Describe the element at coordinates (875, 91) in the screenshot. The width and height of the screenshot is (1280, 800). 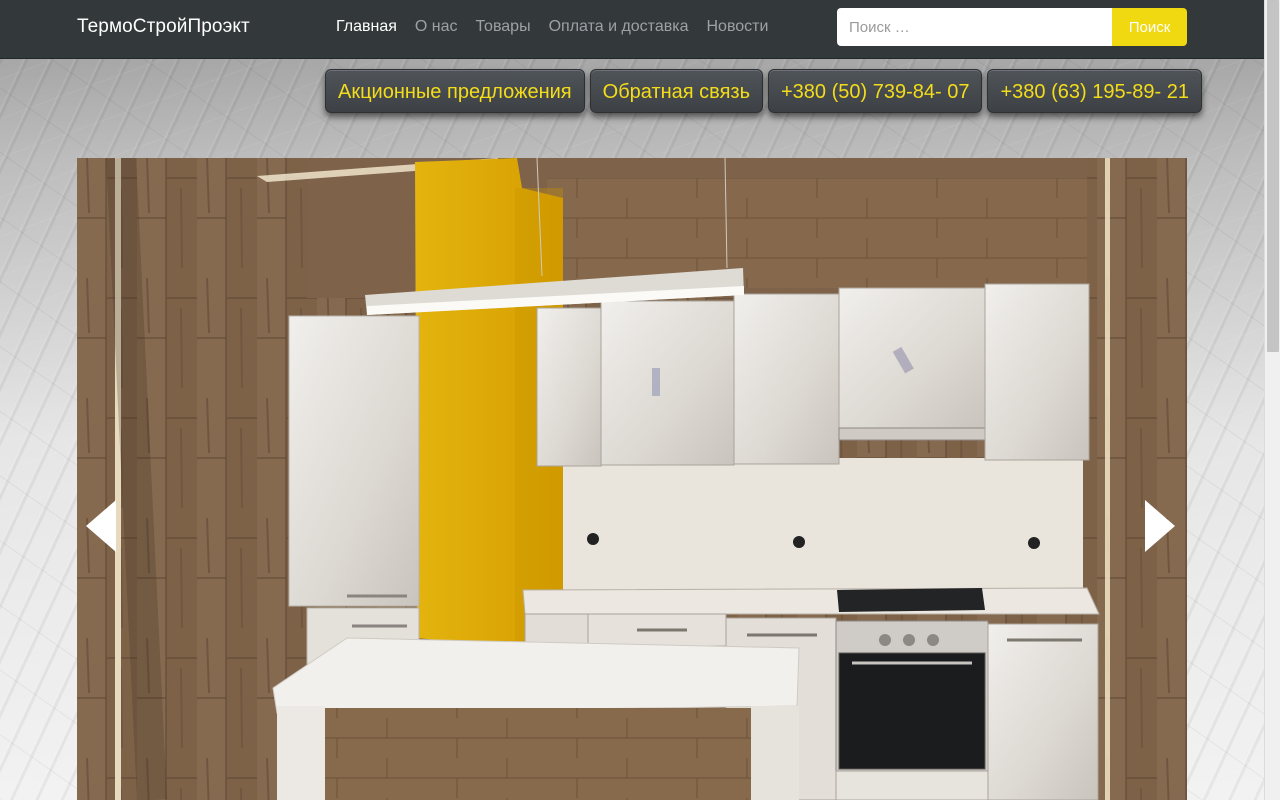
I see `phone-button-1: +380 (50) 739-84- 07` at that location.